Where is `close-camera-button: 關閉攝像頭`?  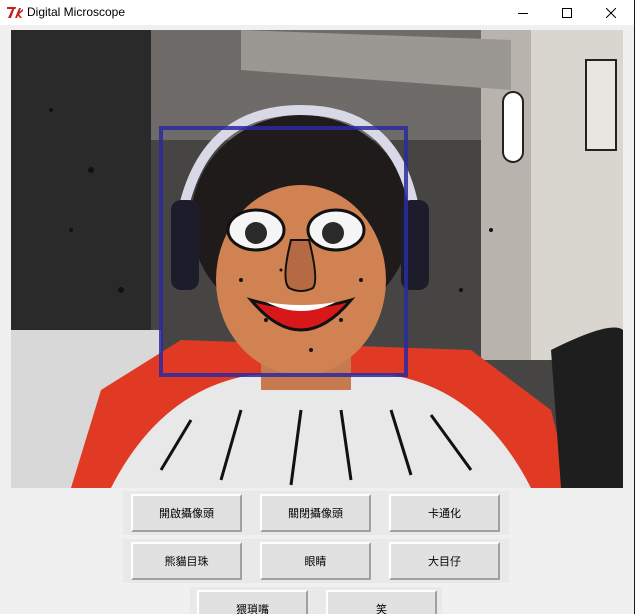
close-camera-button: 關閉攝像頭 is located at coordinates (315, 513).